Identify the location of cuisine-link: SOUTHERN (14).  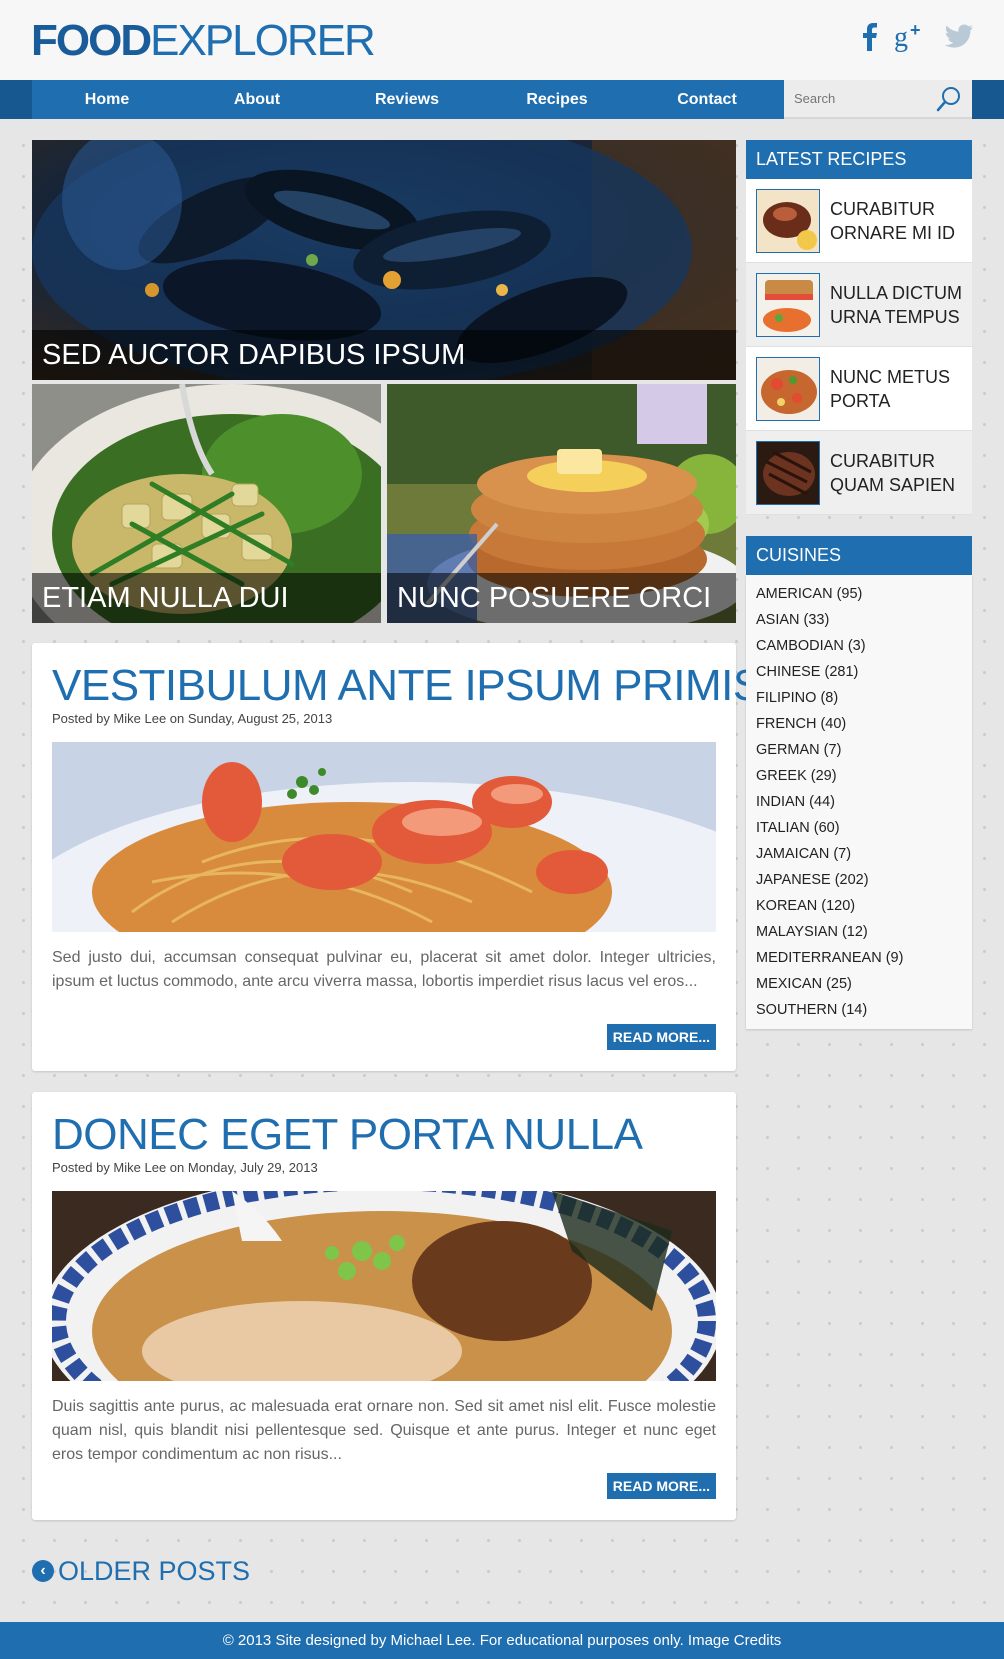
(859, 1010).